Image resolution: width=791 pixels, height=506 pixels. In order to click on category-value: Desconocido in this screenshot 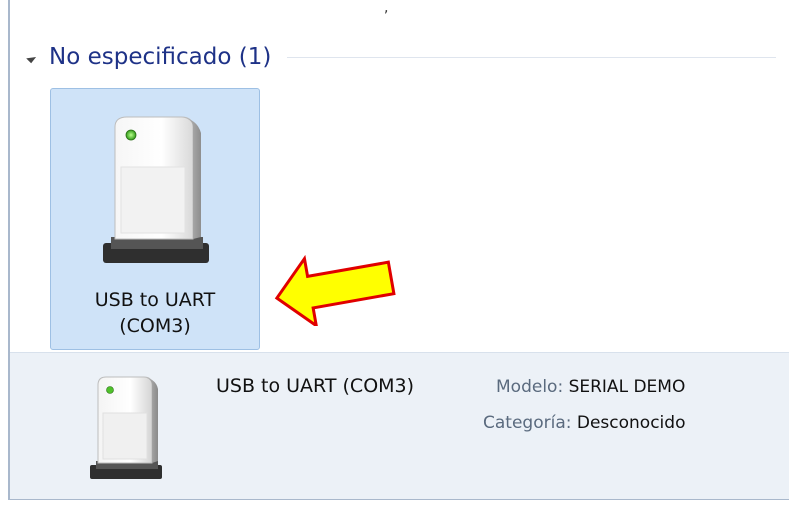, I will do `click(631, 423)`.